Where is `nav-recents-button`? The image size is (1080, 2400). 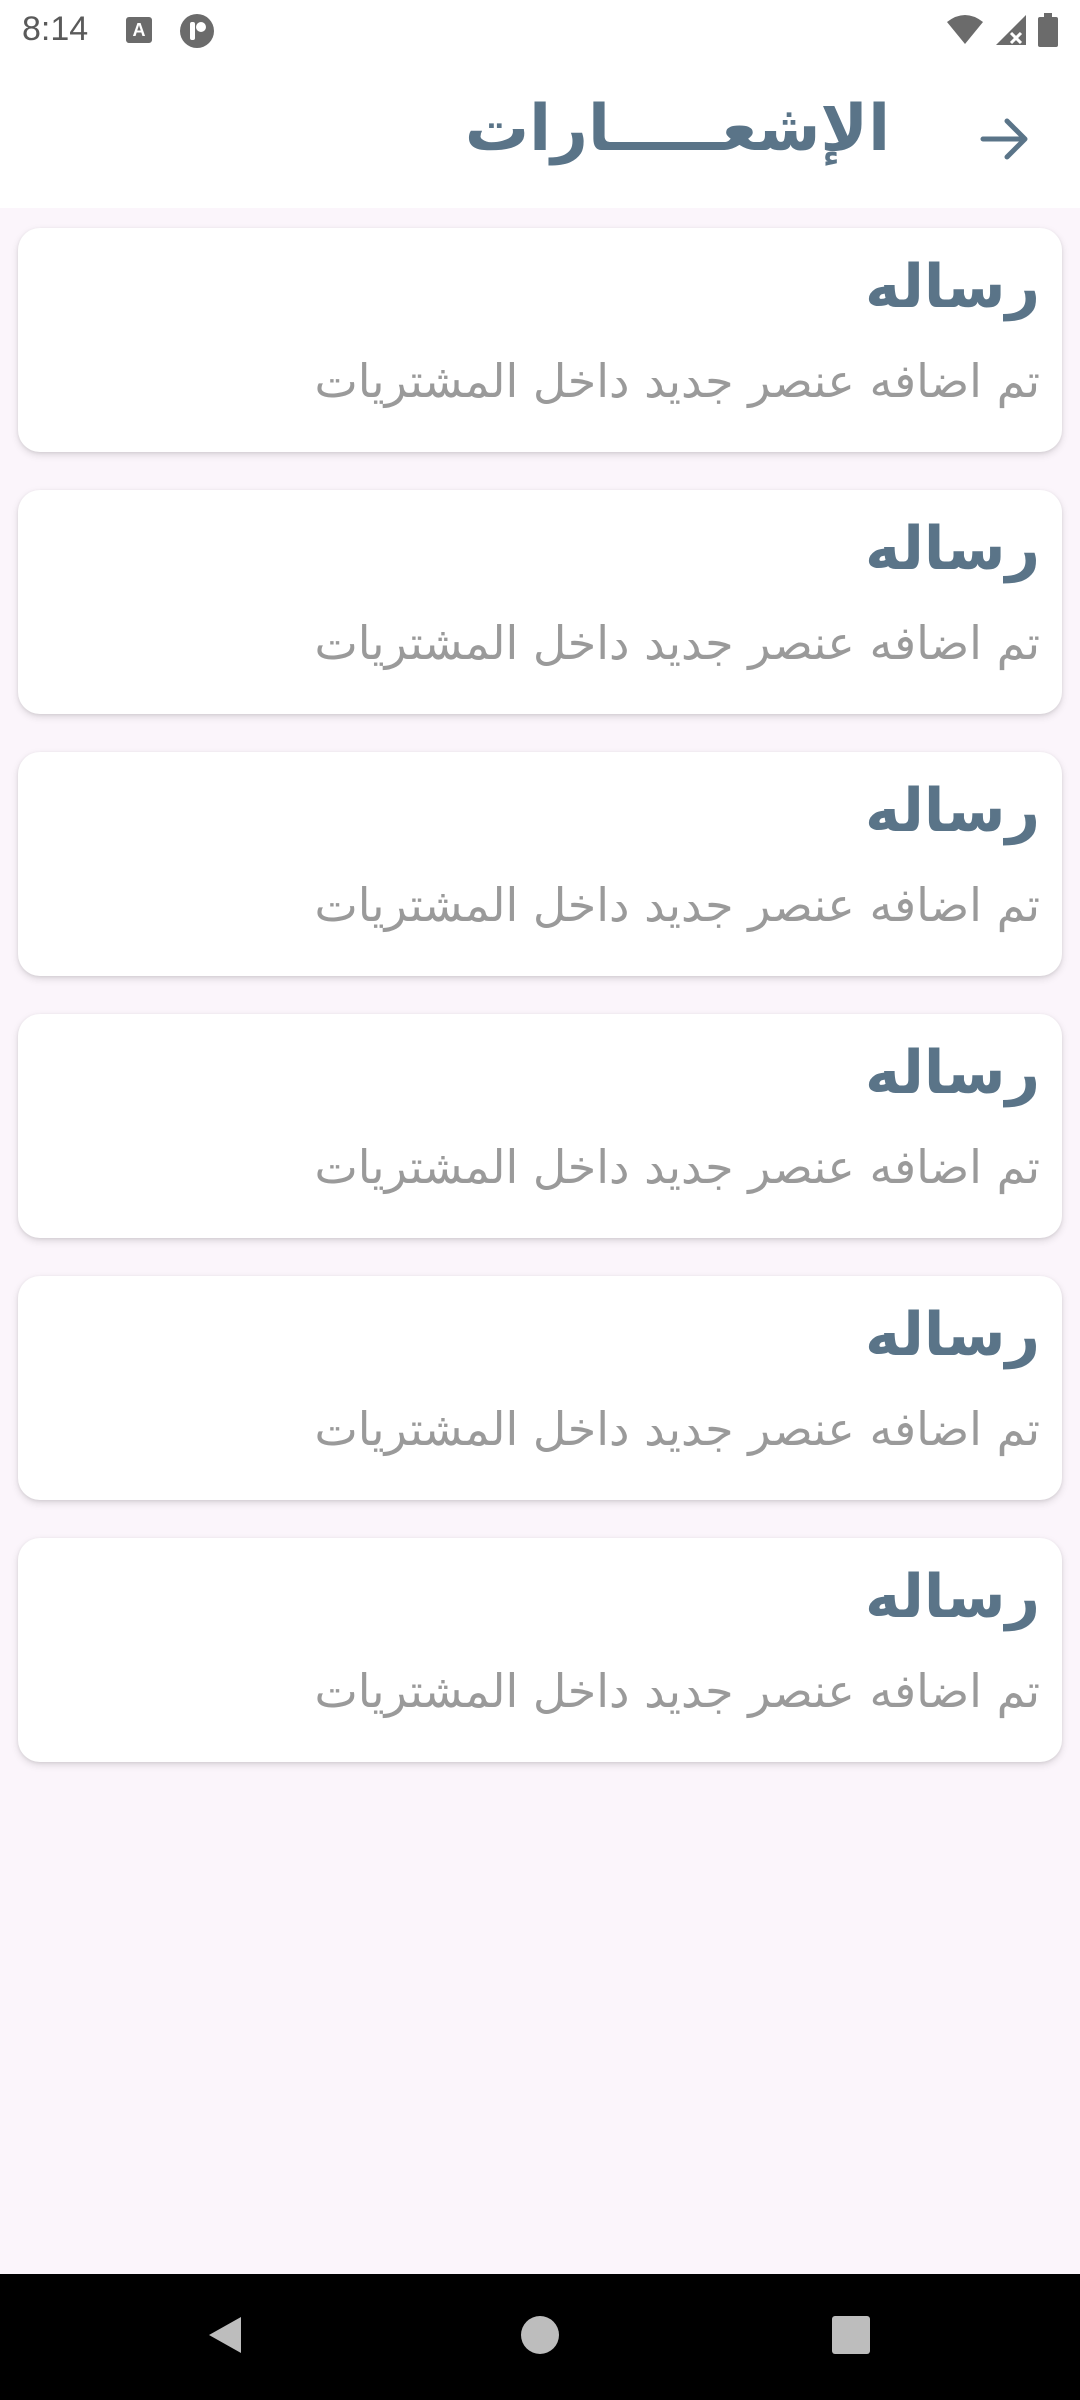
nav-recents-button is located at coordinates (851, 2337).